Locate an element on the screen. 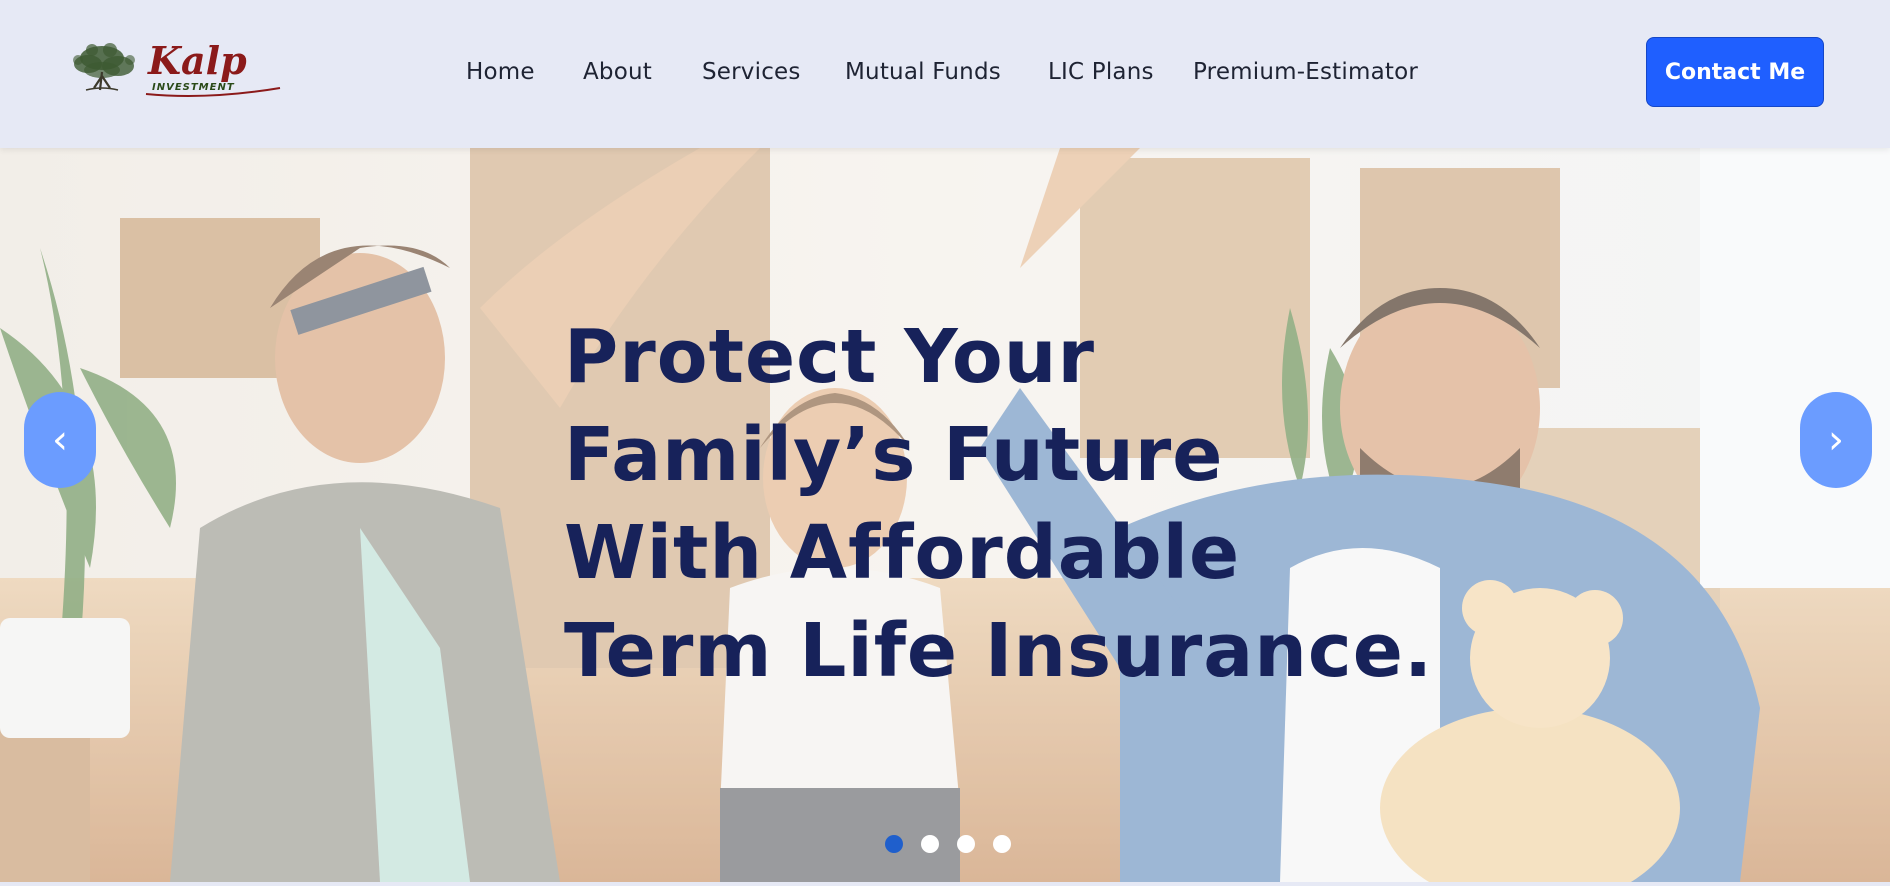 The width and height of the screenshot is (1890, 886). contact-me-button: Contact Me is located at coordinates (1735, 72).